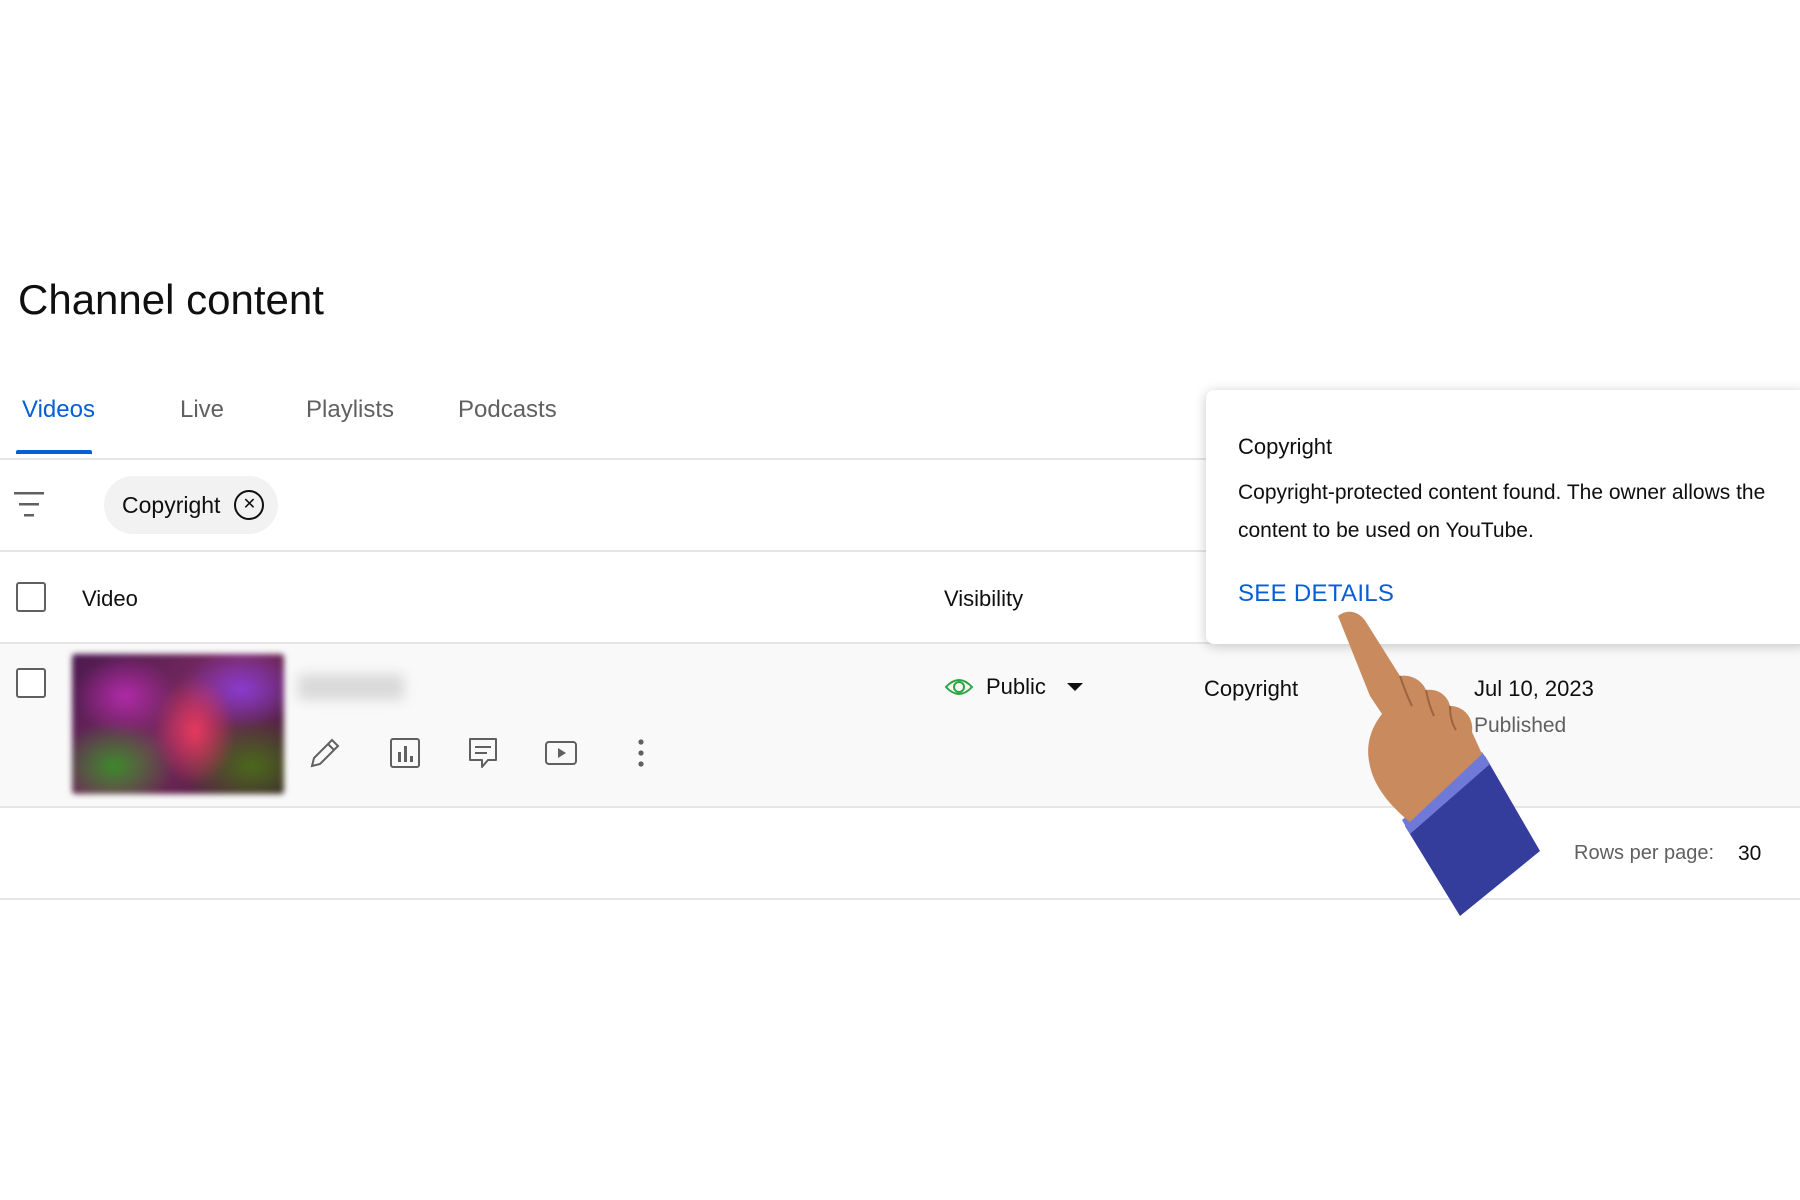  Describe the element at coordinates (561, 753) in the screenshot. I see `play-box-icon` at that location.